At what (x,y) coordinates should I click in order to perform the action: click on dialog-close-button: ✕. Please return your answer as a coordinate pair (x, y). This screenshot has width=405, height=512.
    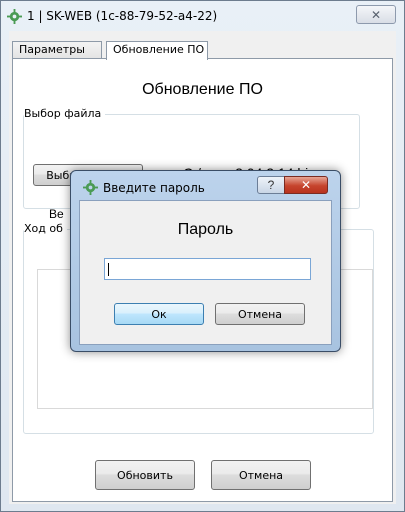
    Looking at the image, I should click on (306, 185).